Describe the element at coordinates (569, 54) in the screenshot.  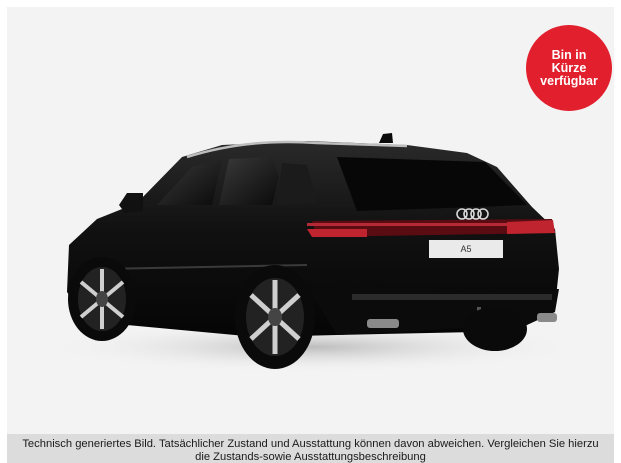
I see `availability-badge-line1: Bin in` at that location.